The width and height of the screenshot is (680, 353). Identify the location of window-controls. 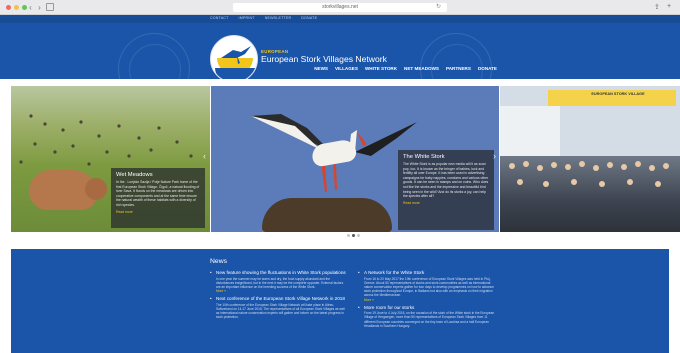
(16, 7).